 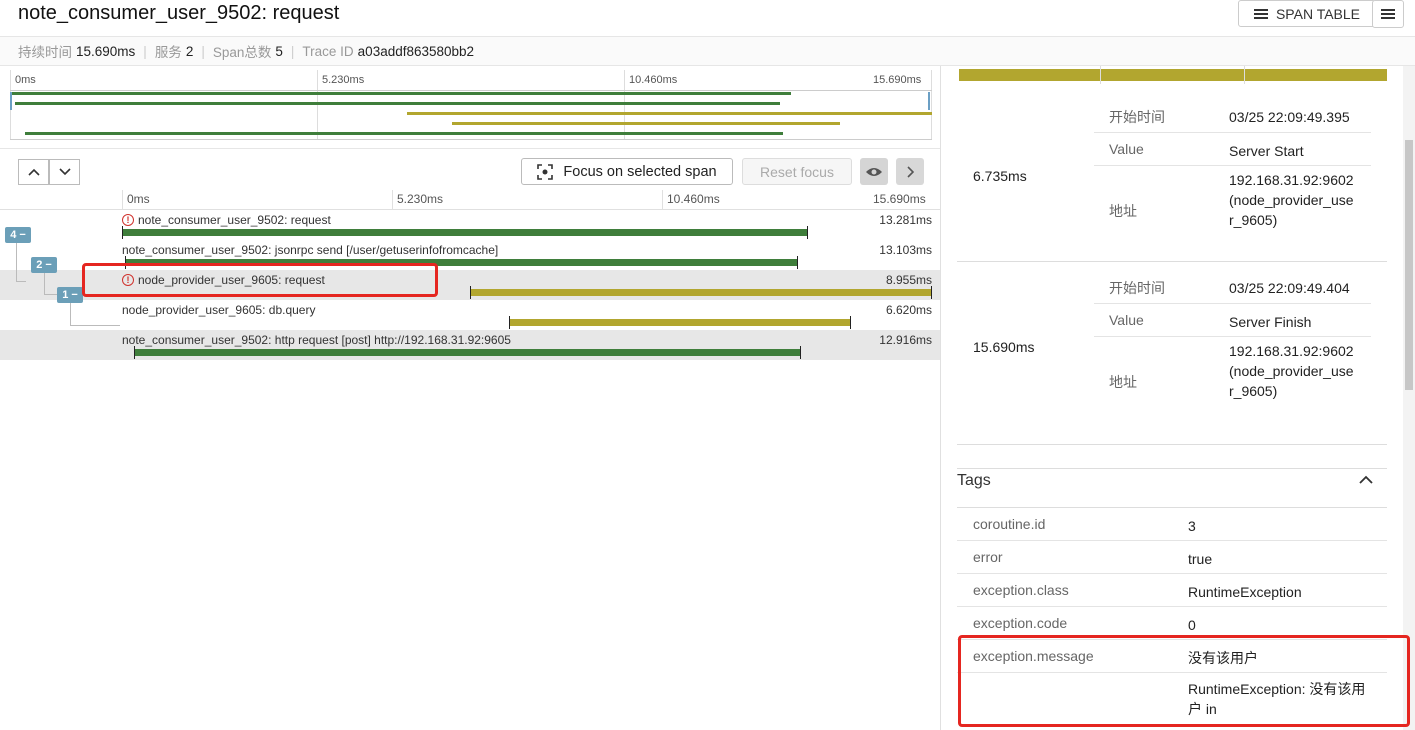 What do you see at coordinates (1409, 265) in the screenshot?
I see `scrollbar-thumb` at bounding box center [1409, 265].